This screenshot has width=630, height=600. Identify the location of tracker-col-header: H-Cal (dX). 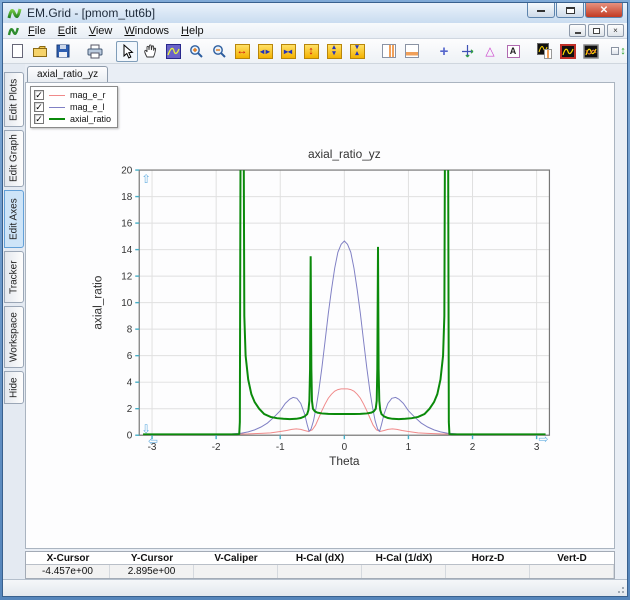
(320, 558).